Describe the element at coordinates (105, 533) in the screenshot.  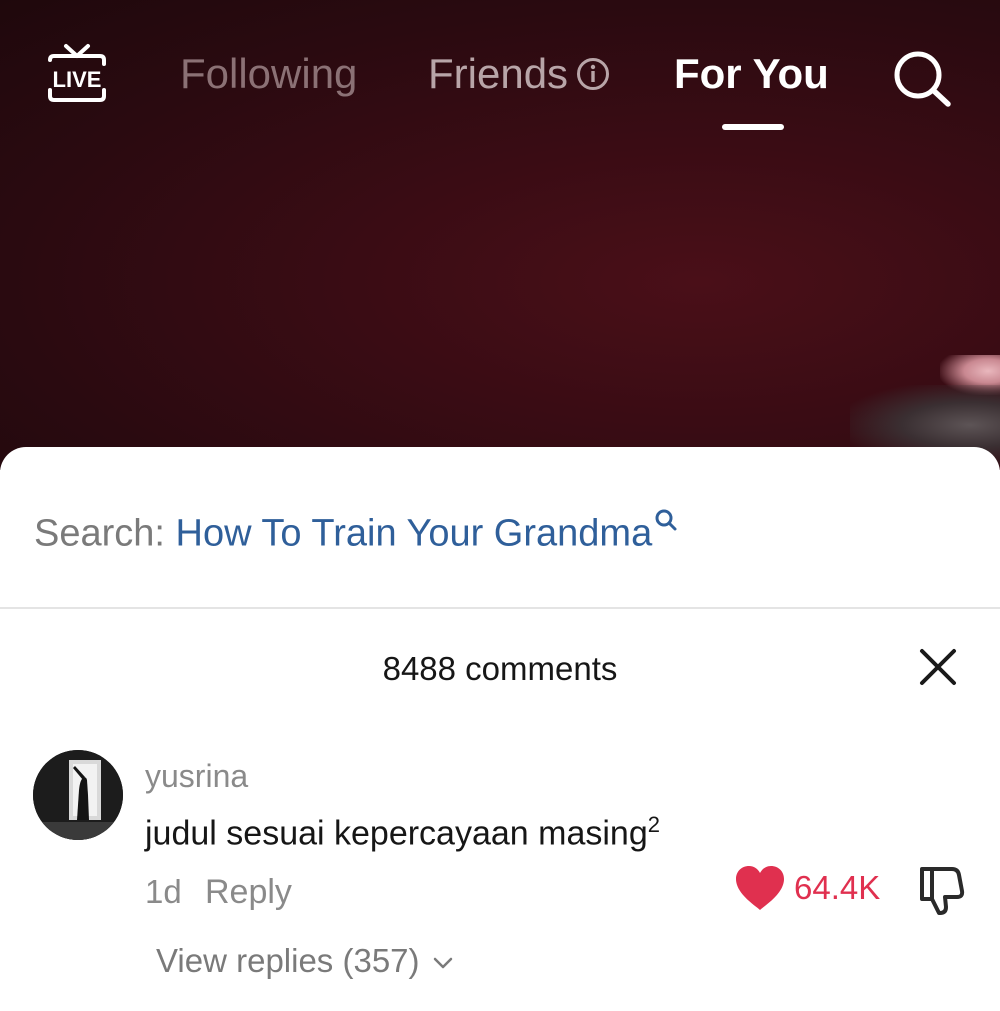
I see `search-prefix: Search:` at that location.